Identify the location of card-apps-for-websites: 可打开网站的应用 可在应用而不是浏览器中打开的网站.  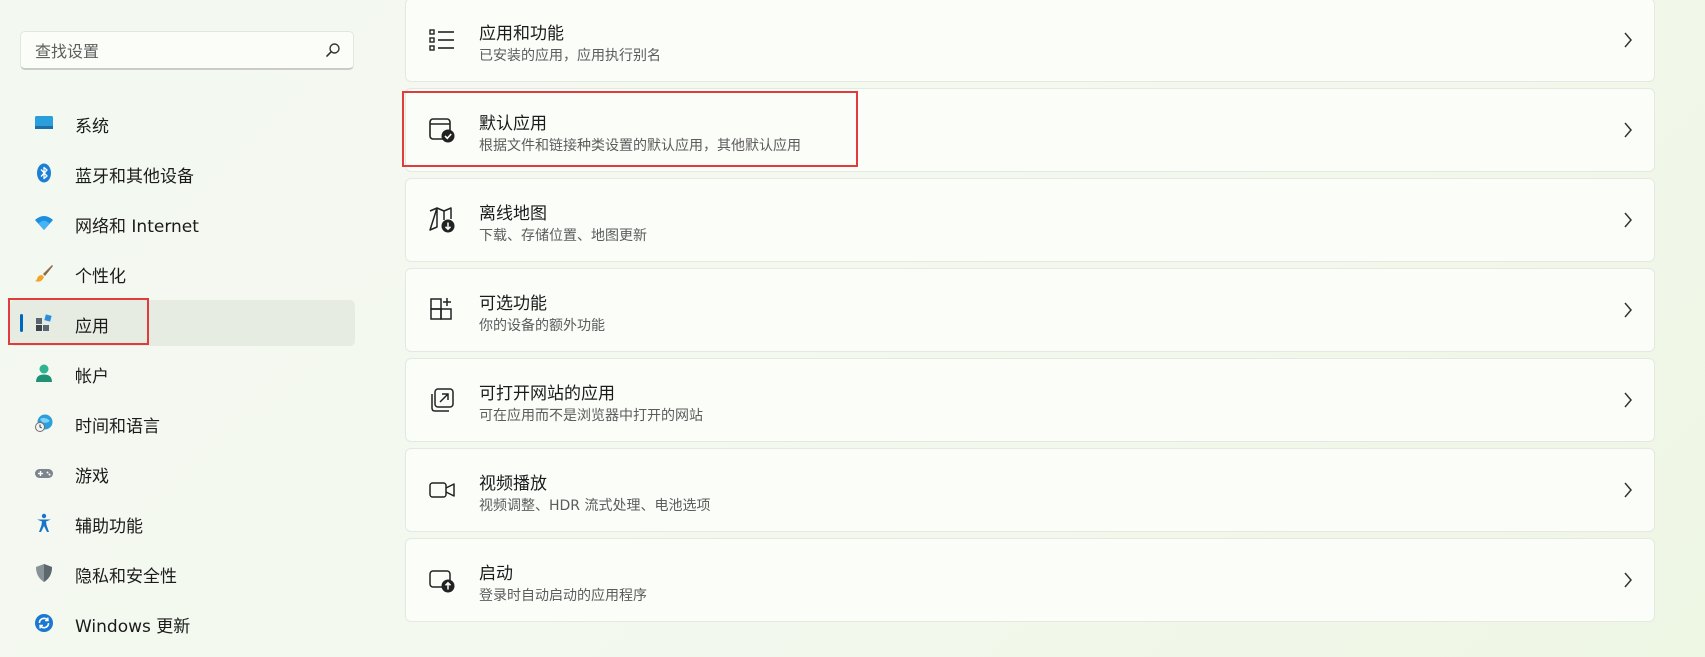
(1030, 400).